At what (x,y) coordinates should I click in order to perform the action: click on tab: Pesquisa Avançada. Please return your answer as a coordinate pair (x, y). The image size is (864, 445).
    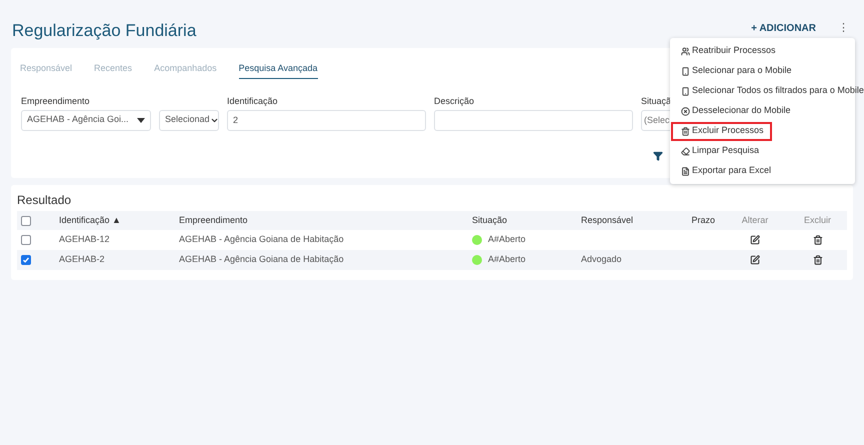
    Looking at the image, I should click on (278, 70).